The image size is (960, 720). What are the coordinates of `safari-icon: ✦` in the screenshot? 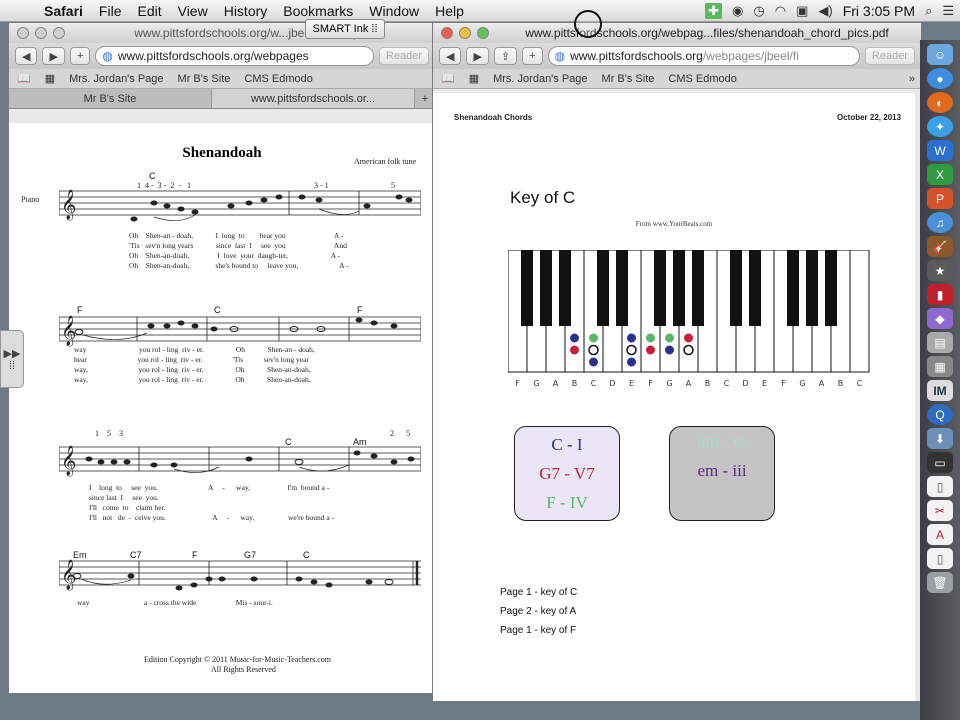 It's located at (940, 126).